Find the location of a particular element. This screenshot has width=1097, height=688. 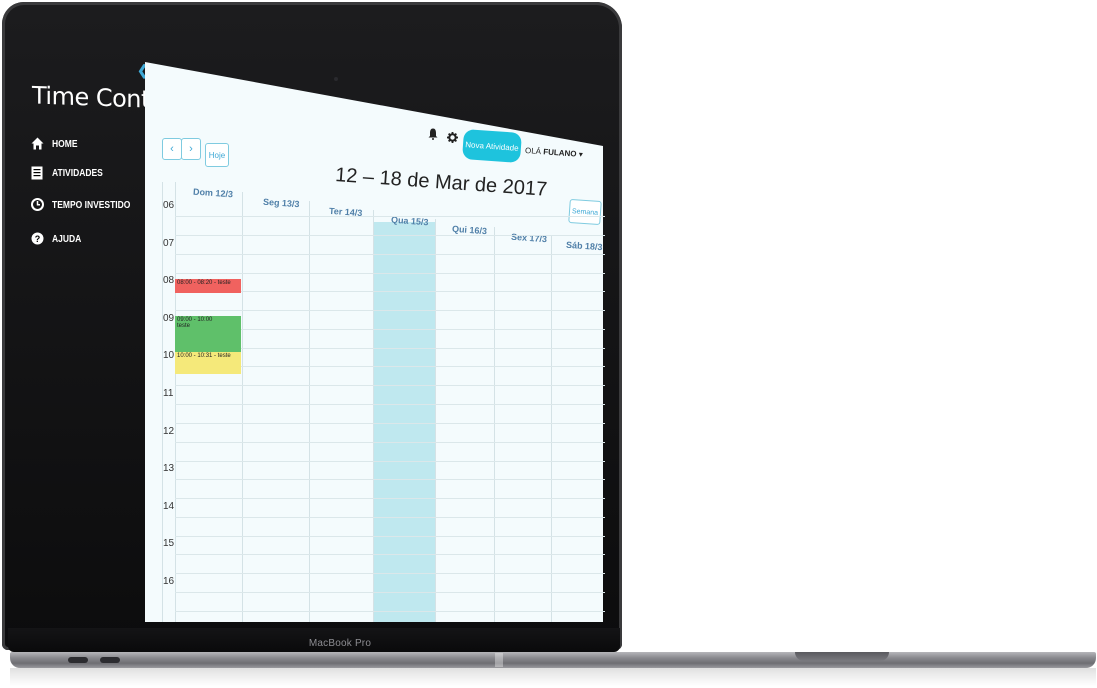

hour-label: 08 is located at coordinates (169, 280).